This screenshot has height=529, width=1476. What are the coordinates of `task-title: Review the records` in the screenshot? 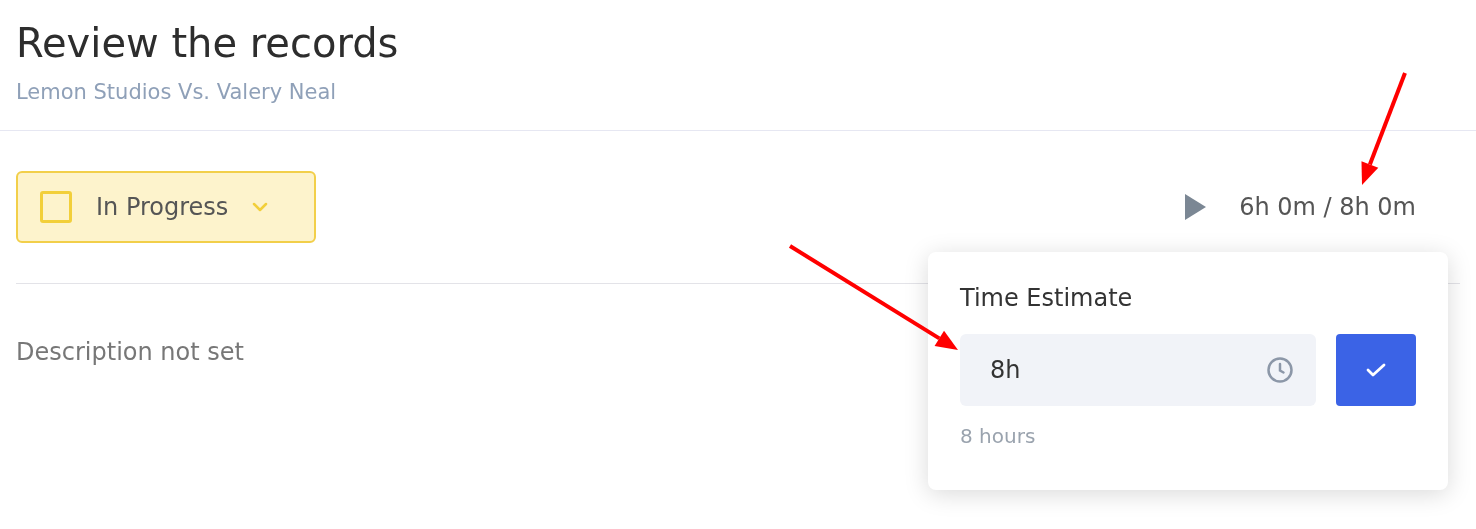 It's located at (208, 43).